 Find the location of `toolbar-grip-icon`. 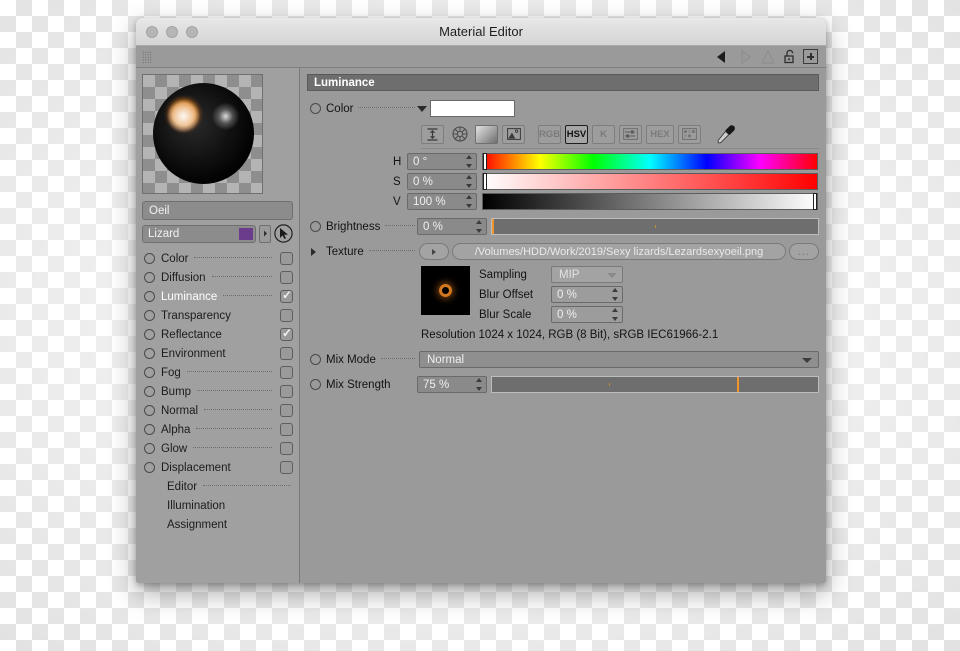

toolbar-grip-icon is located at coordinates (147, 56).